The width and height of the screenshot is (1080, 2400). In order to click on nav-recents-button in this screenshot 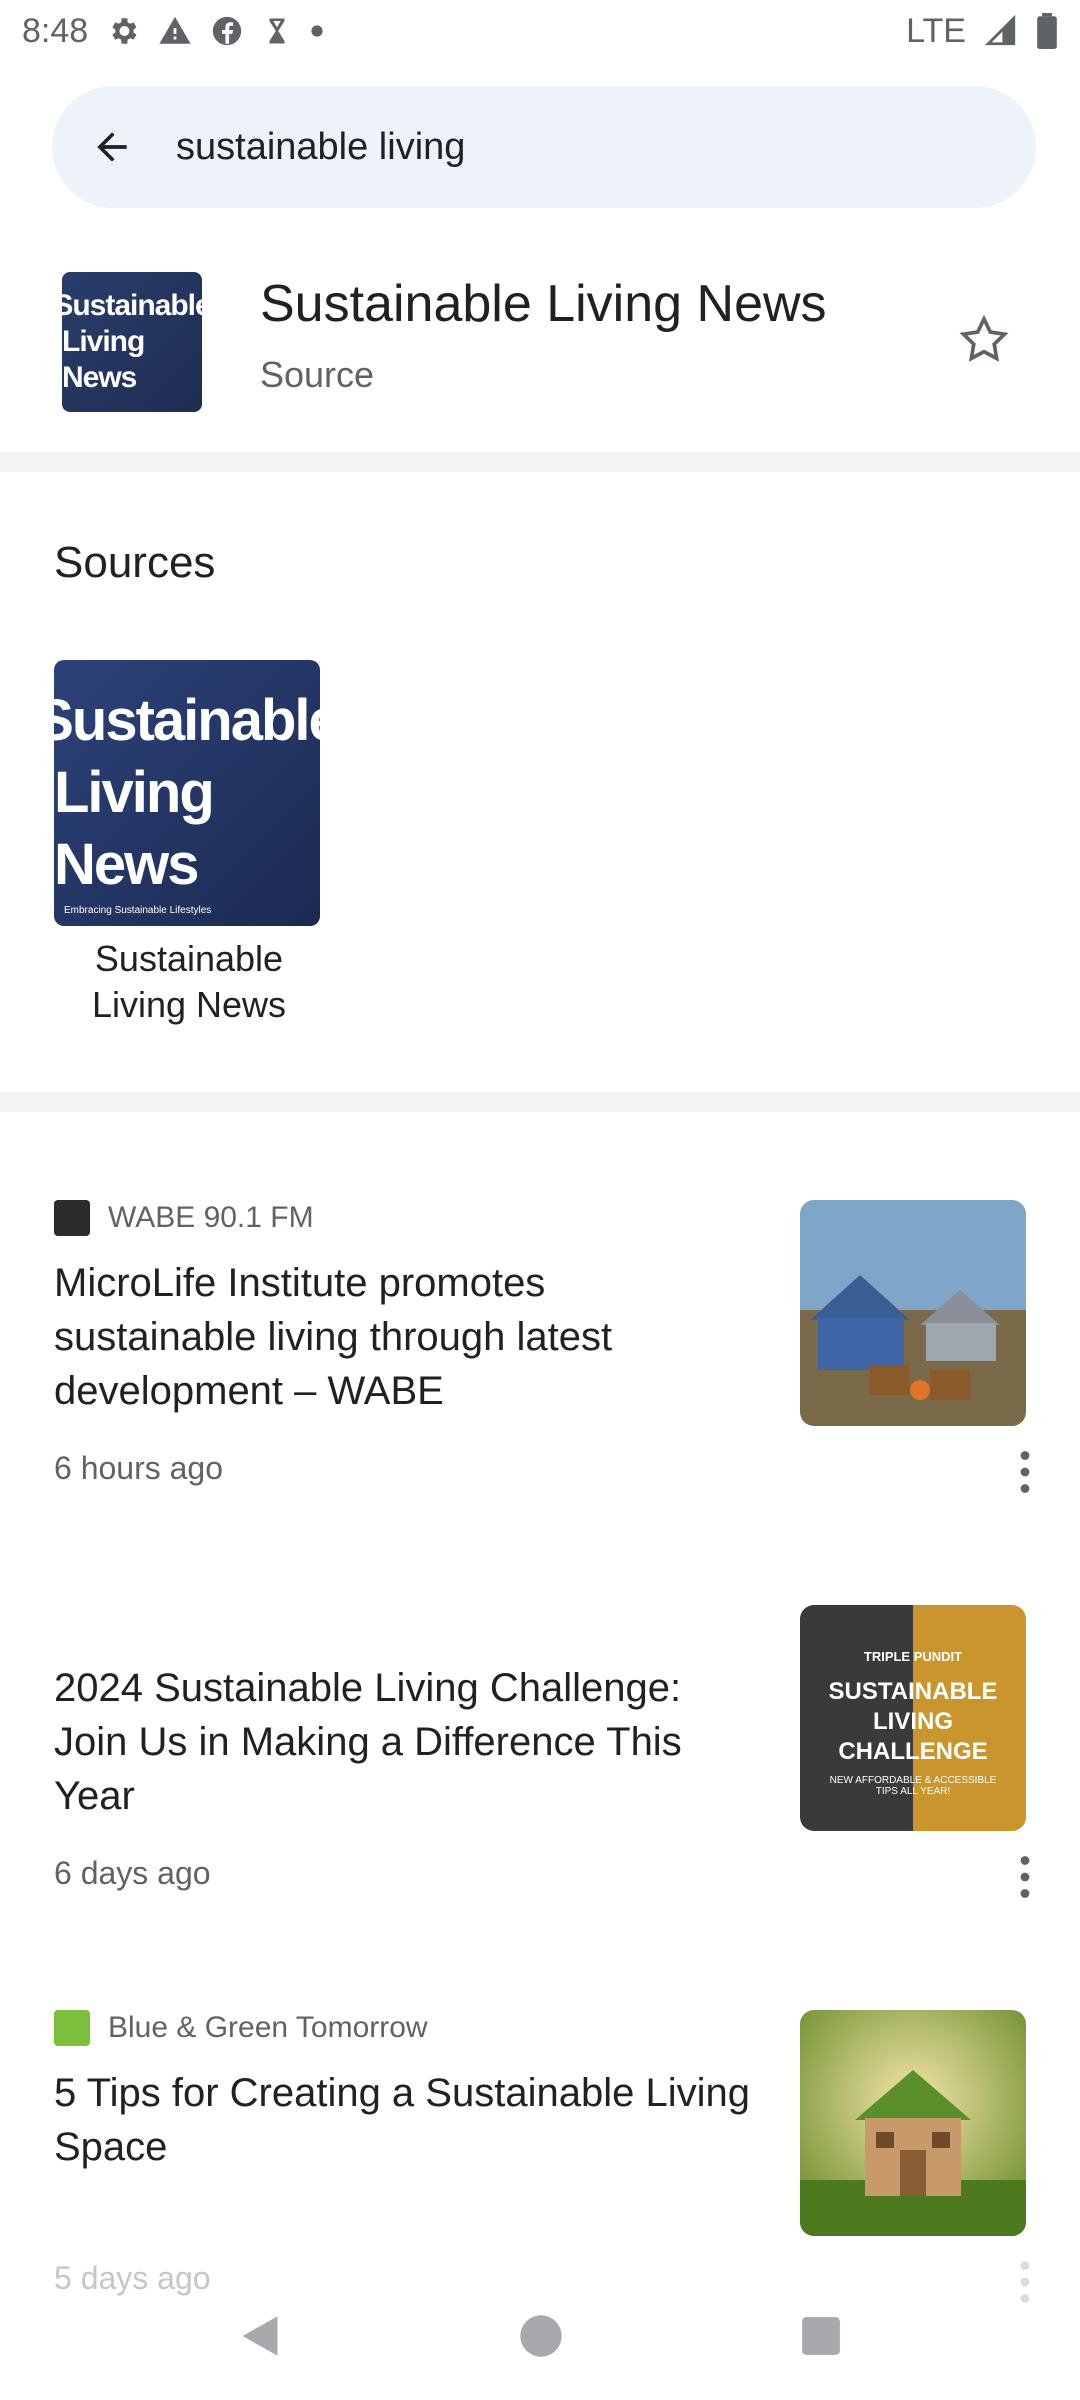, I will do `click(821, 2336)`.